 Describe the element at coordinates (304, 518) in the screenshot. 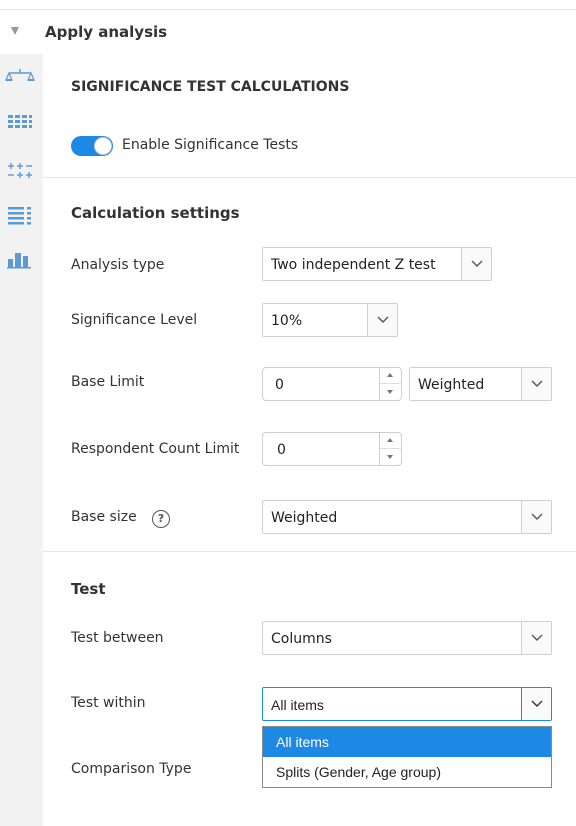

I see `base-size-value: Weighted` at that location.